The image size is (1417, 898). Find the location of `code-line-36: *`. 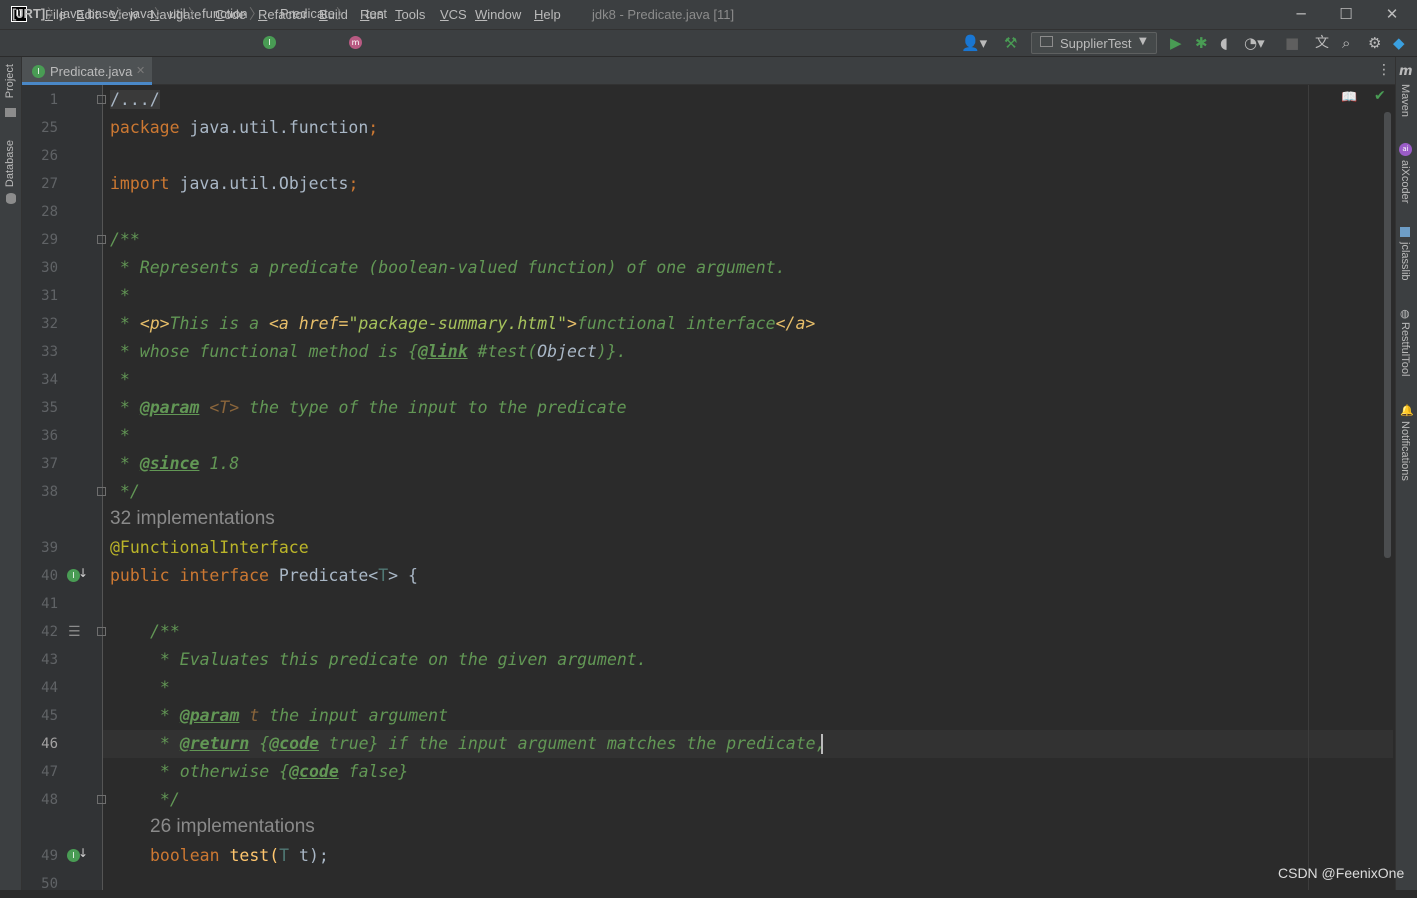

code-line-36: * is located at coordinates (120, 436).